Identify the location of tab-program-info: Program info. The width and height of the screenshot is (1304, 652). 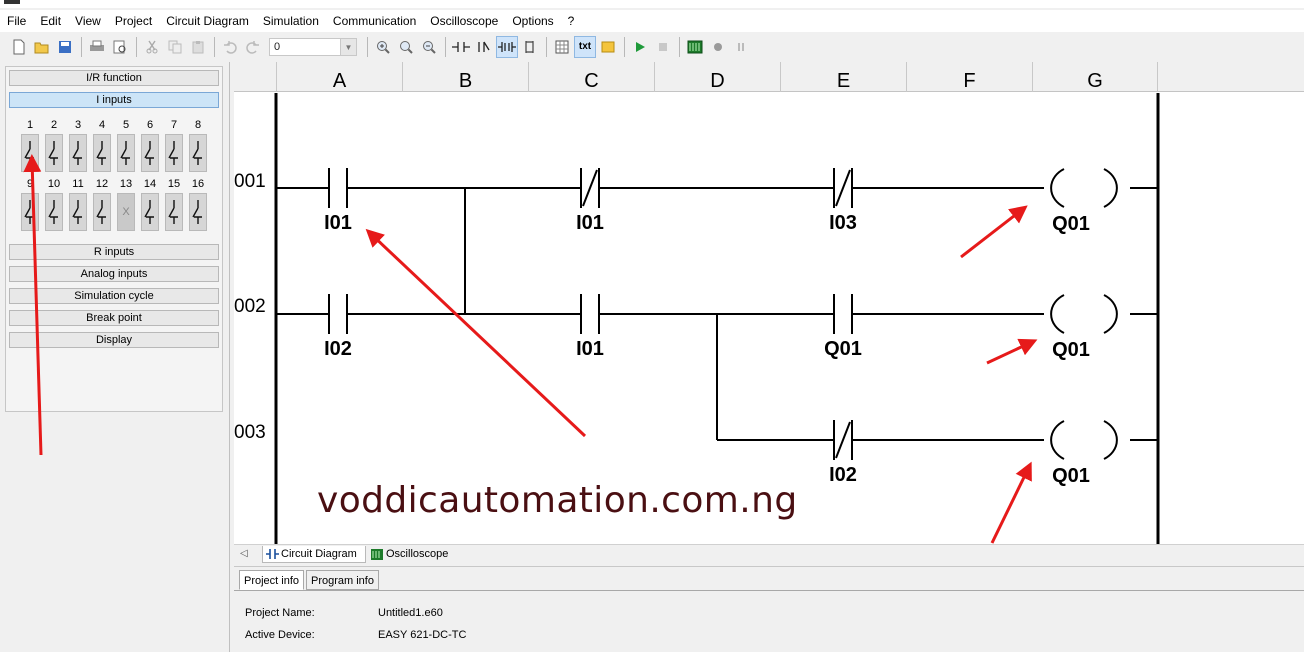
(342, 580).